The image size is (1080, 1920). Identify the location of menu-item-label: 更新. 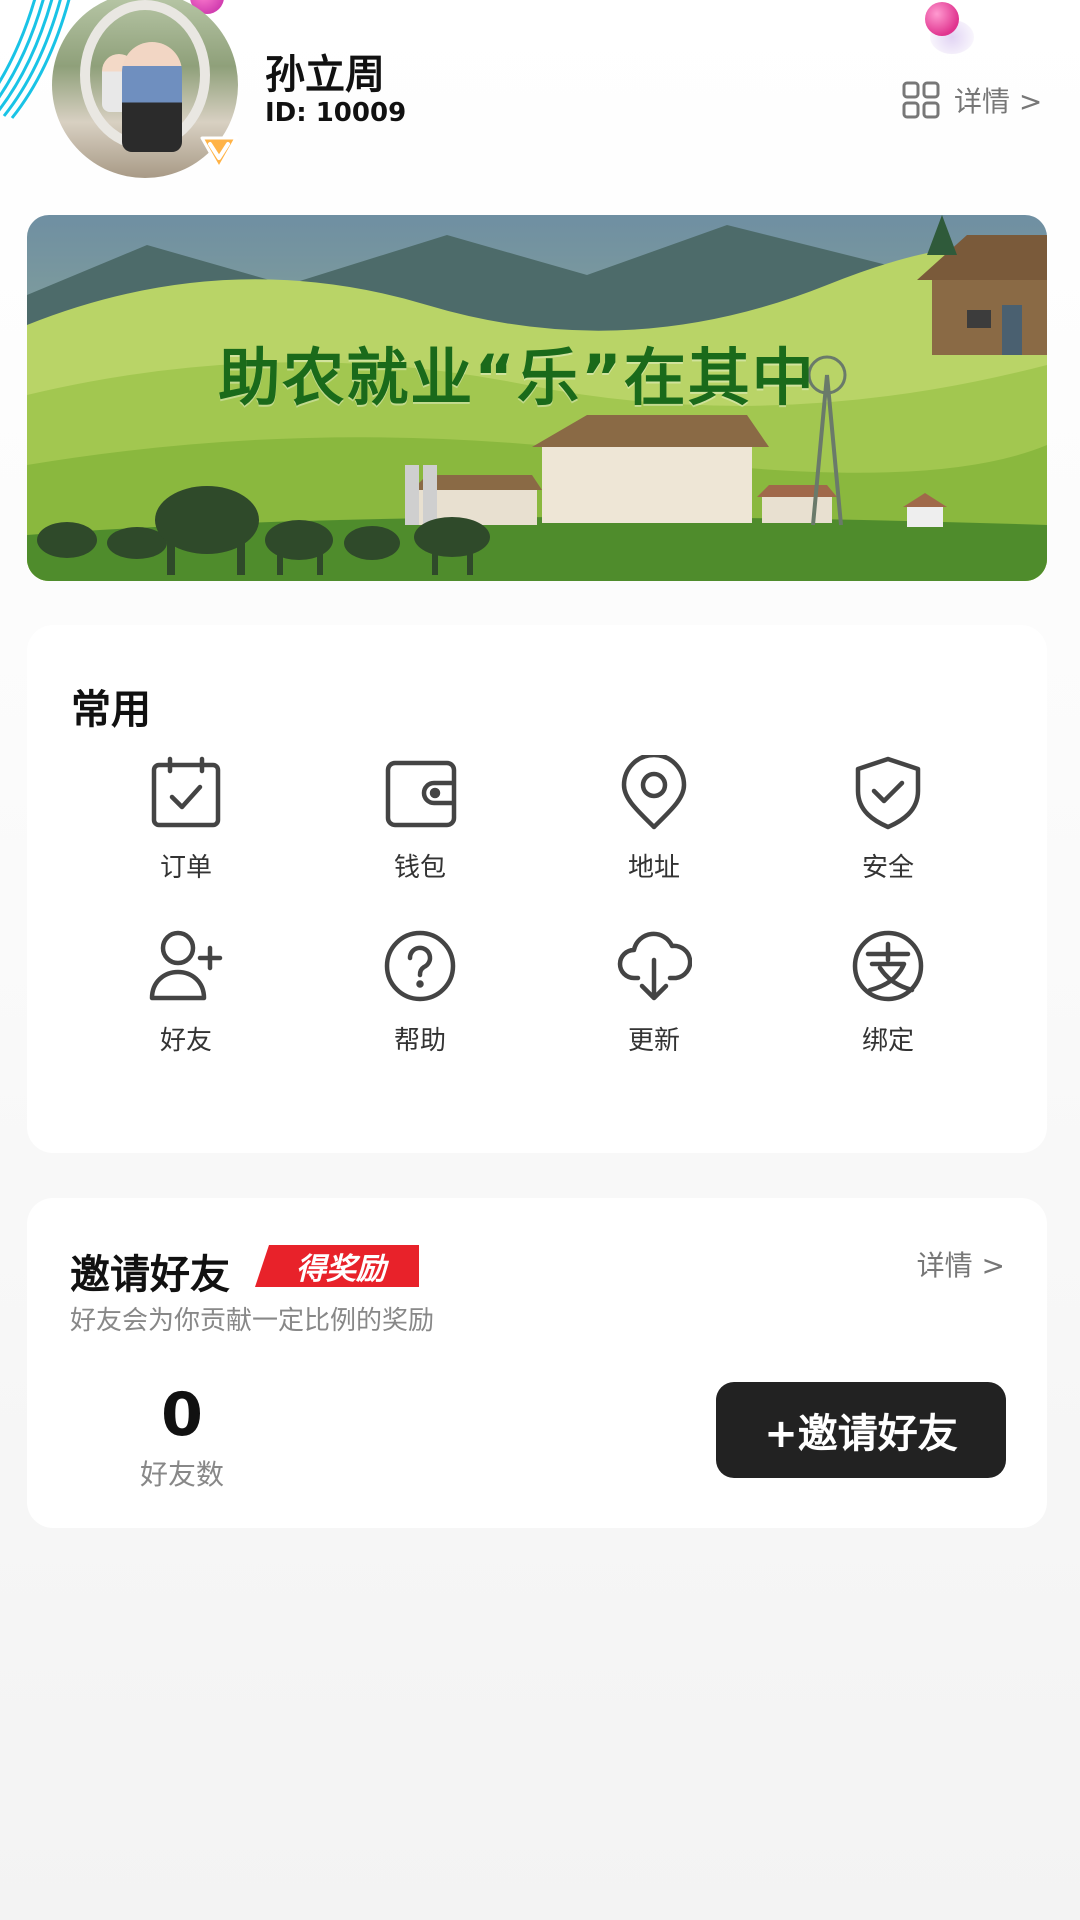
(653, 1041).